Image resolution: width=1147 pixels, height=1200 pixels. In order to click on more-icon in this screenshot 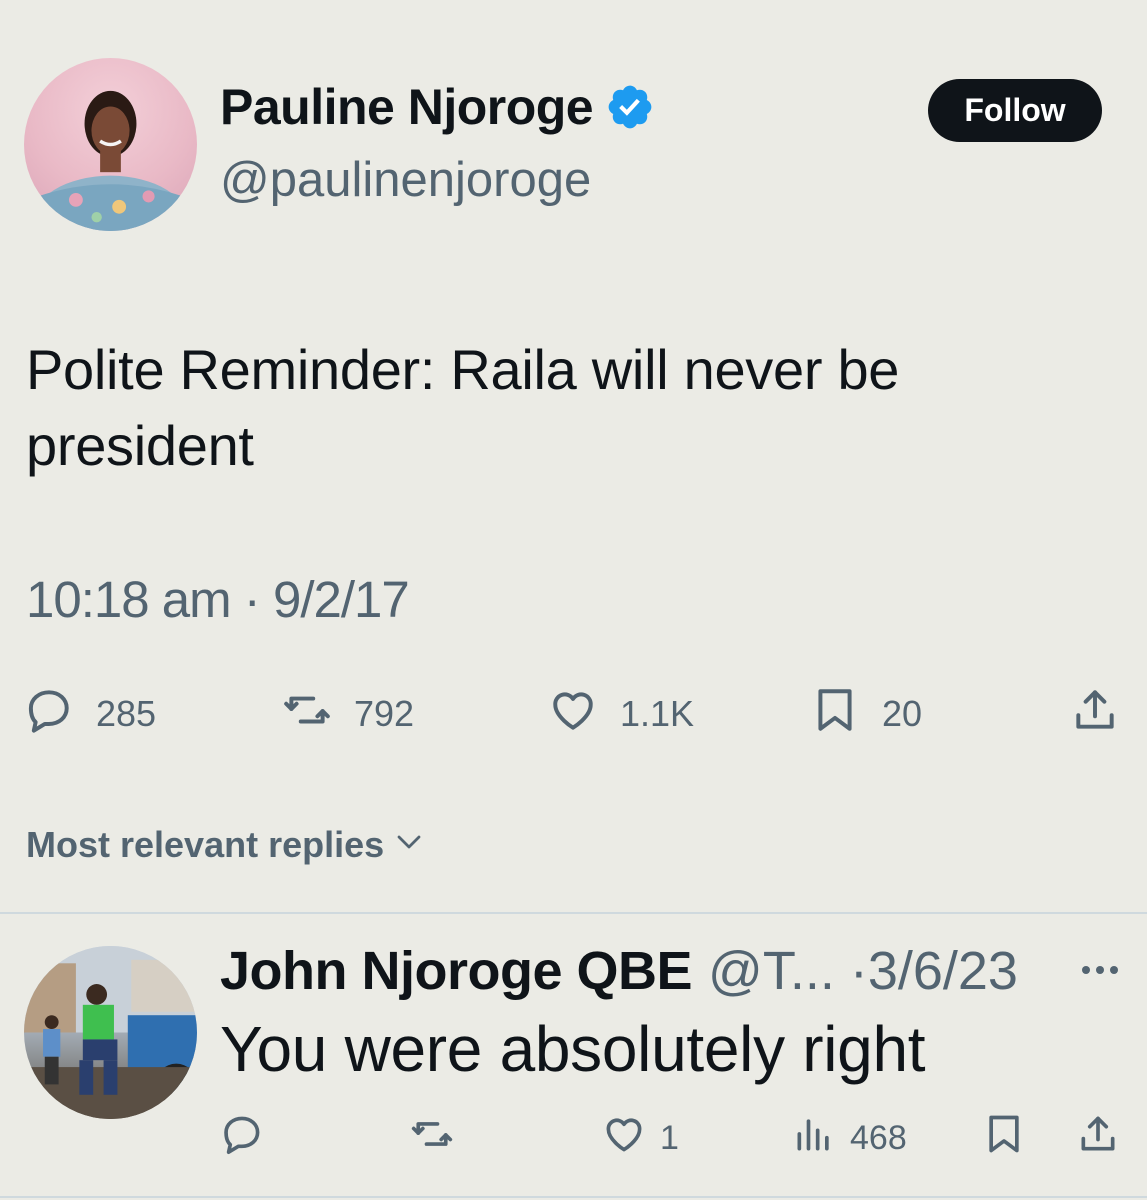, I will do `click(1100, 970)`.